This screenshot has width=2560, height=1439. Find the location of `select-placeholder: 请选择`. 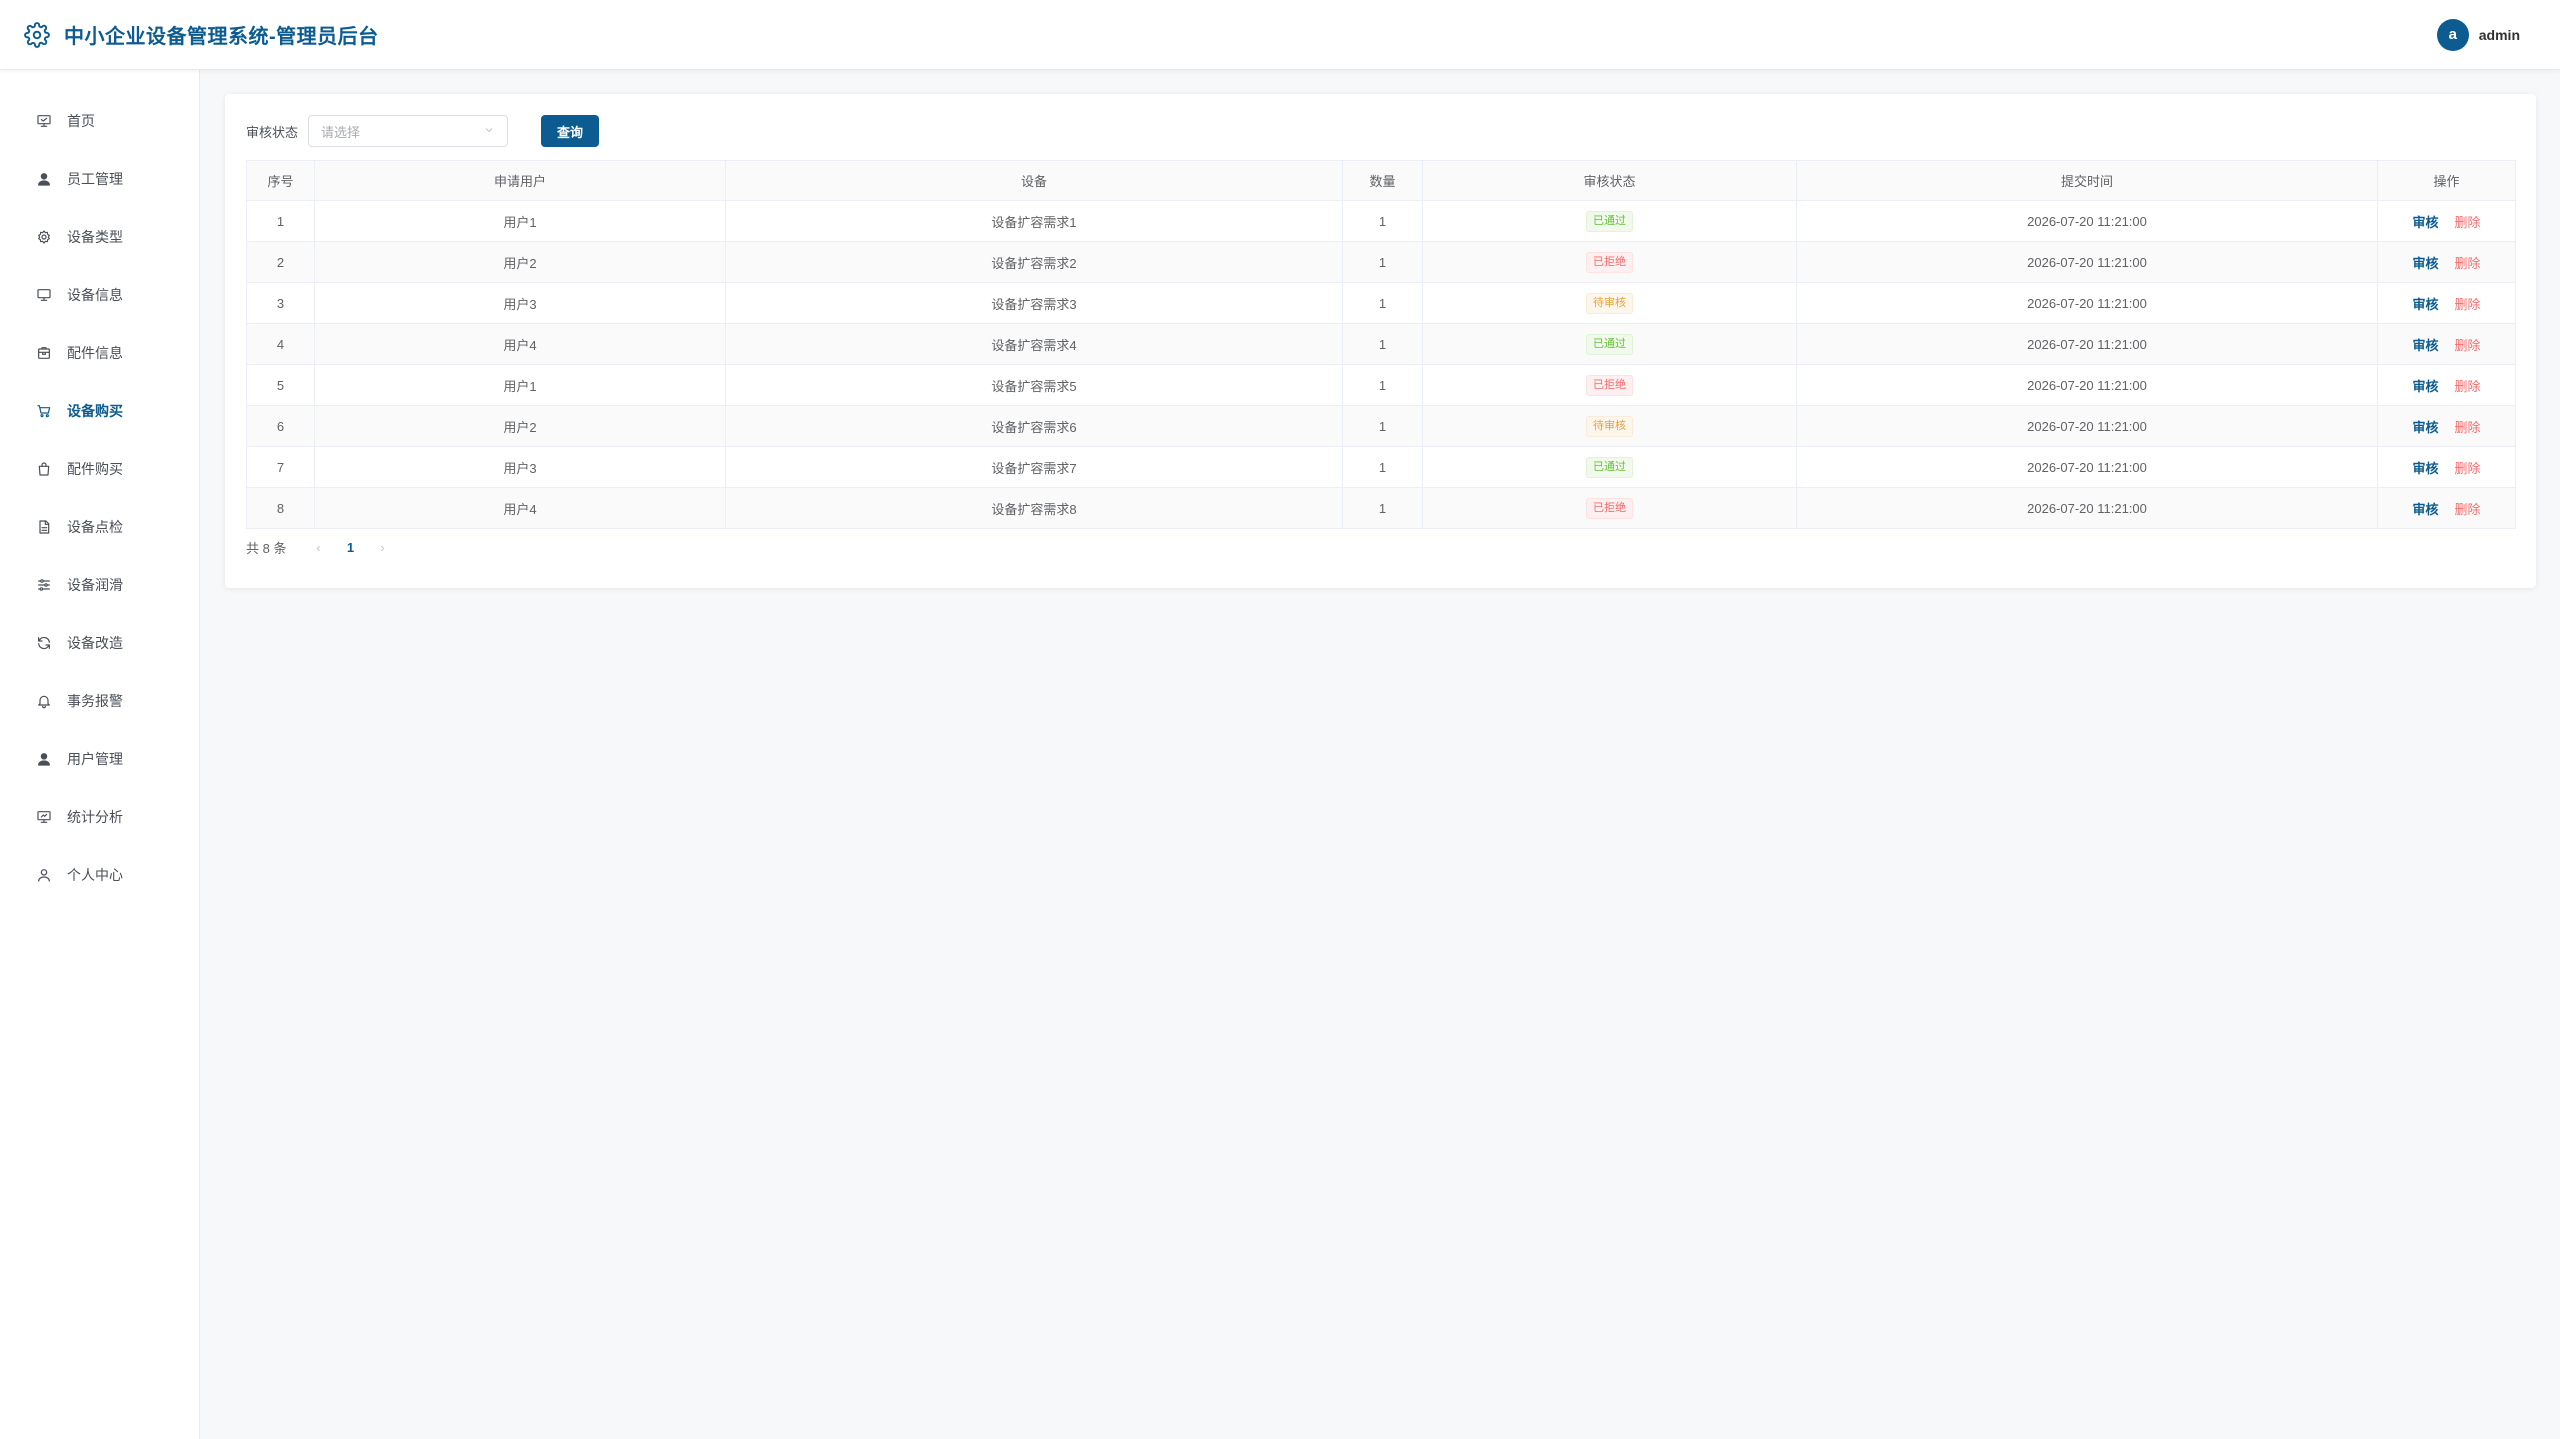

select-placeholder: 请选择 is located at coordinates (341, 132).